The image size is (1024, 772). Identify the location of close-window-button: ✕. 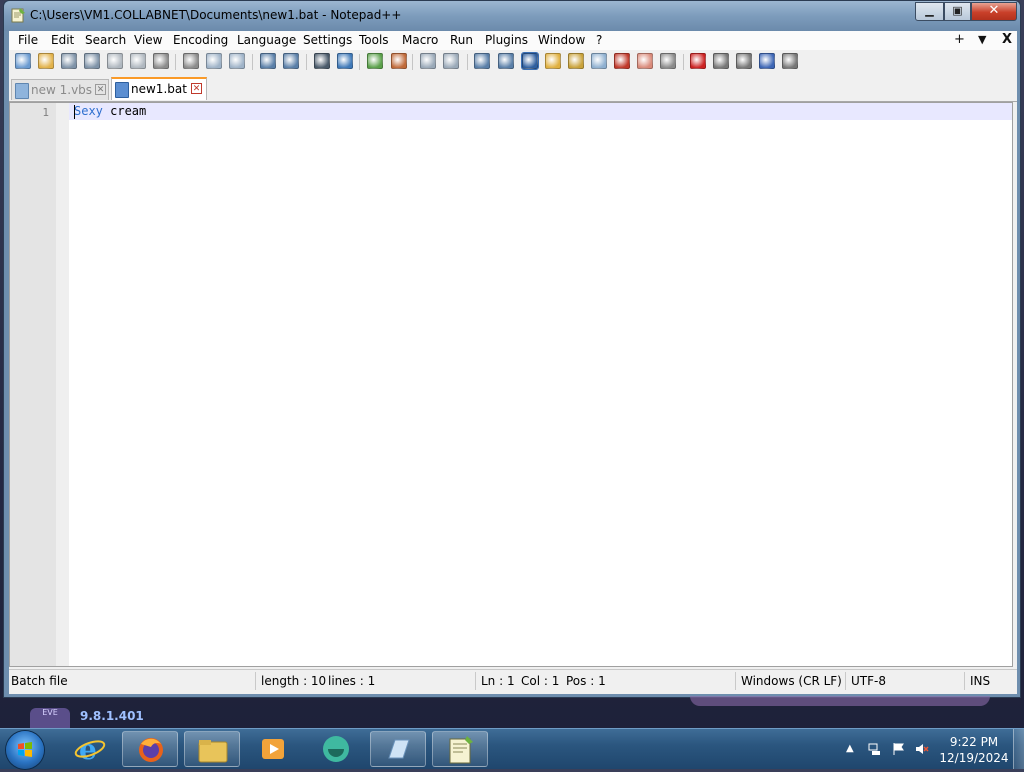
(994, 11).